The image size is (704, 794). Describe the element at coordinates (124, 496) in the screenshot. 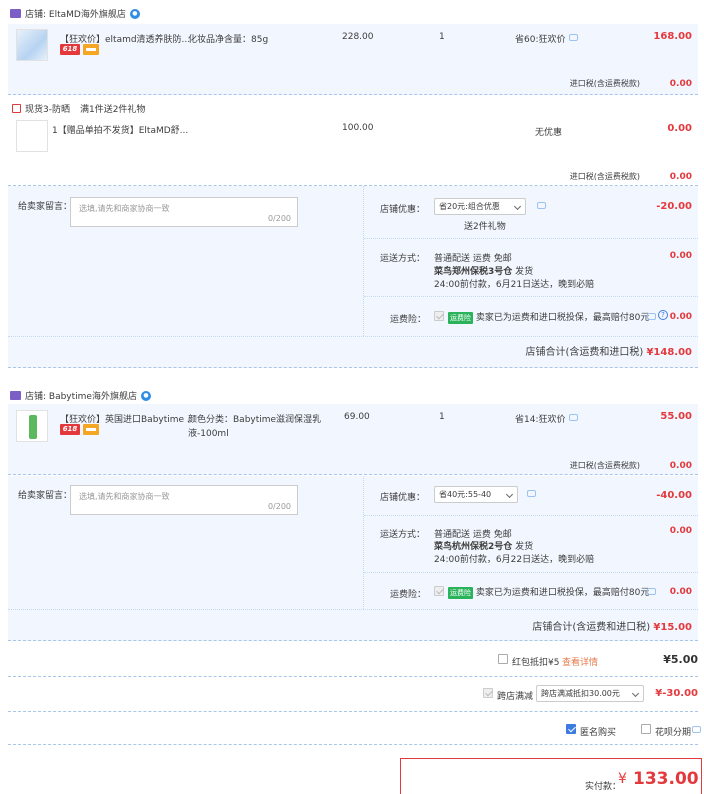

I see `message-placeholder: 选填,请先和商家协商一致` at that location.